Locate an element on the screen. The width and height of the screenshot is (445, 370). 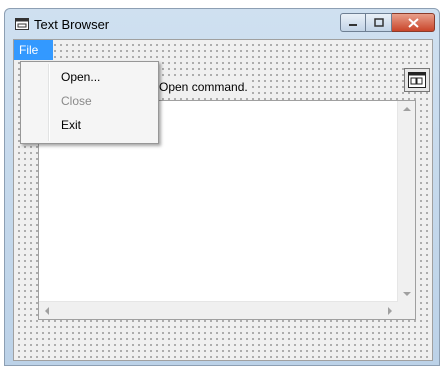
close-button is located at coordinates (413, 22).